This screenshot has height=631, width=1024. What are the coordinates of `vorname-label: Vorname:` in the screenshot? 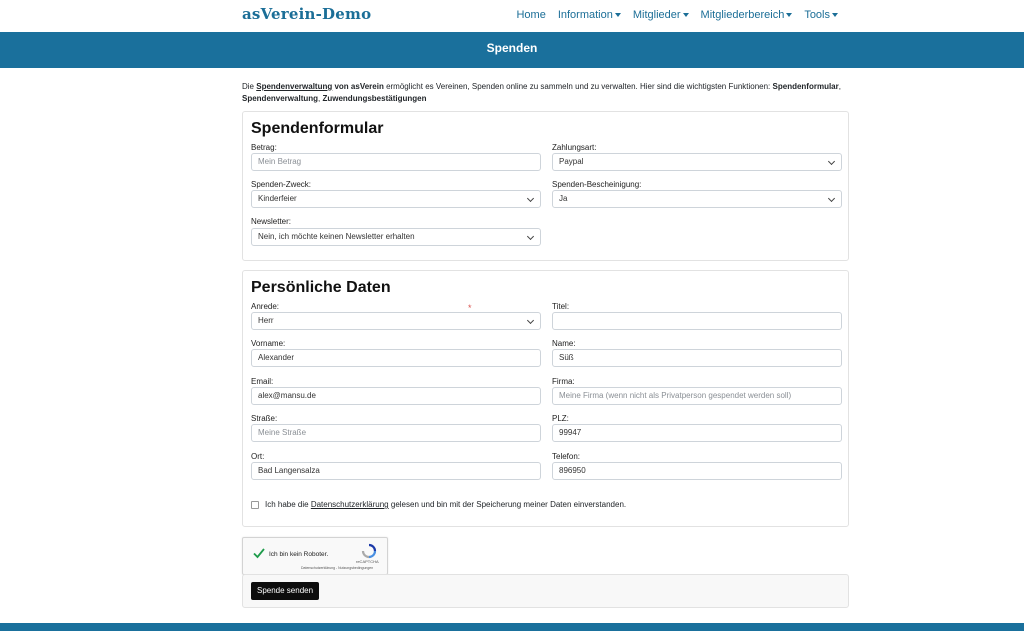 It's located at (268, 343).